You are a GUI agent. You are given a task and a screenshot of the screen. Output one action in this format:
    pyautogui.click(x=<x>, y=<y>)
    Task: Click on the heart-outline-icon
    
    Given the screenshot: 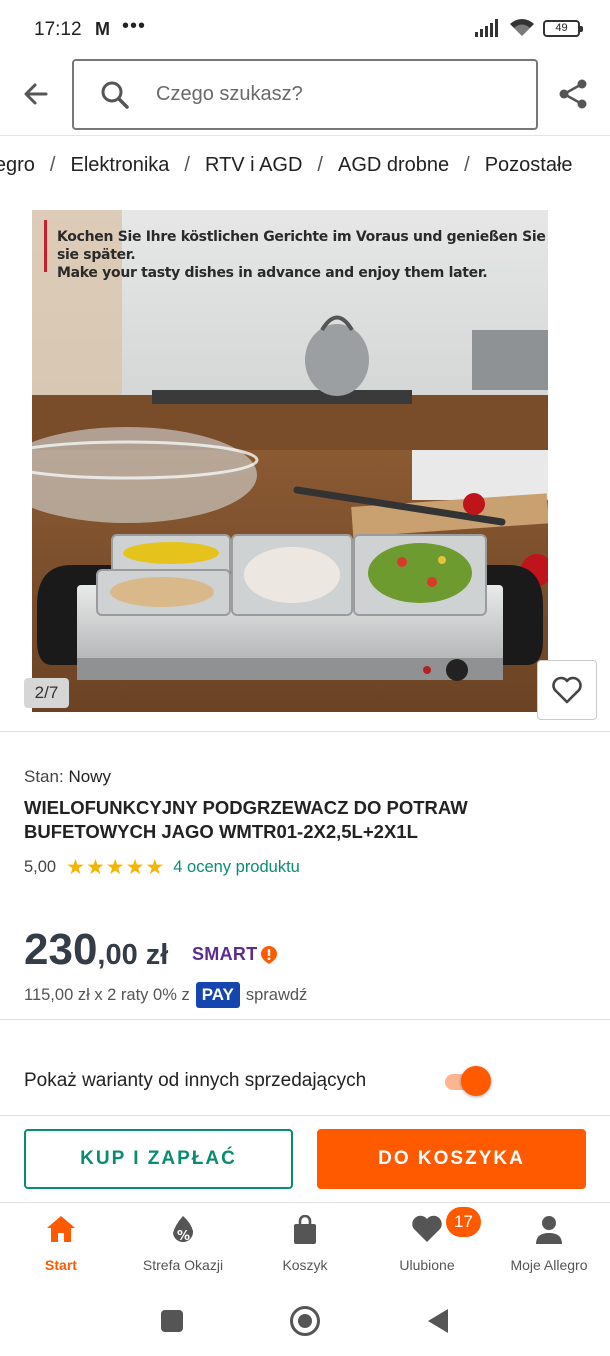 What is the action you would take?
    pyautogui.click(x=567, y=690)
    